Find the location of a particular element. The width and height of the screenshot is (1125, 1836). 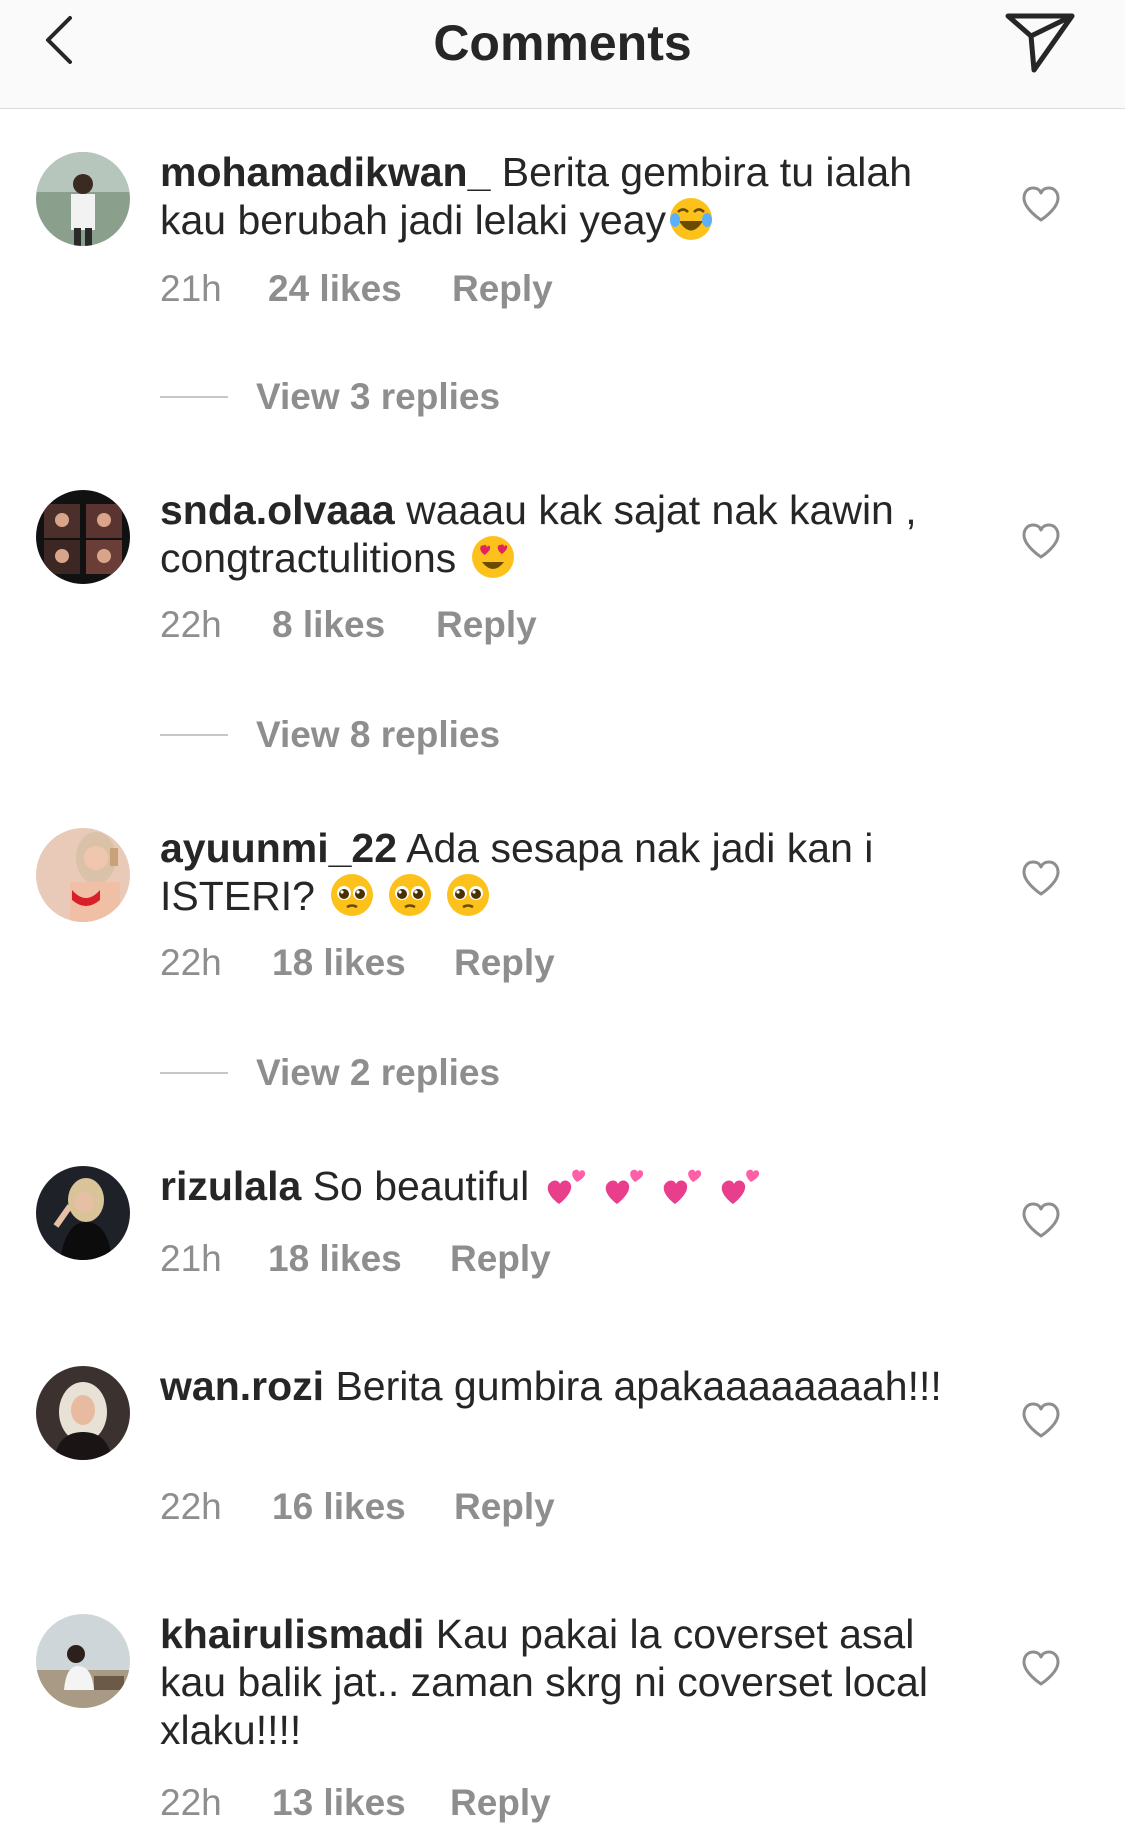

heart-eyes-emoji is located at coordinates (493, 557).